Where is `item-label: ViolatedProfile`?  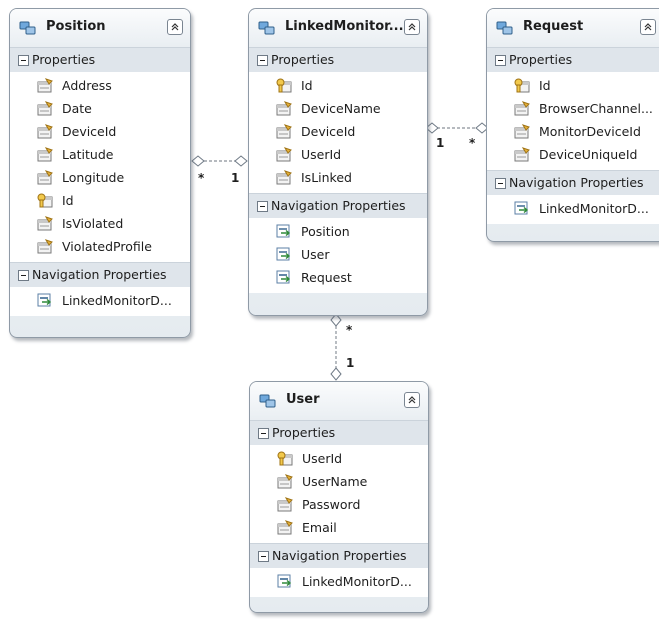 item-label: ViolatedProfile is located at coordinates (107, 246).